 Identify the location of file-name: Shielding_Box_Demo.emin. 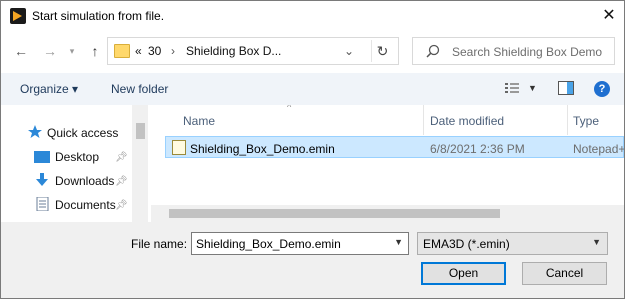
(262, 149).